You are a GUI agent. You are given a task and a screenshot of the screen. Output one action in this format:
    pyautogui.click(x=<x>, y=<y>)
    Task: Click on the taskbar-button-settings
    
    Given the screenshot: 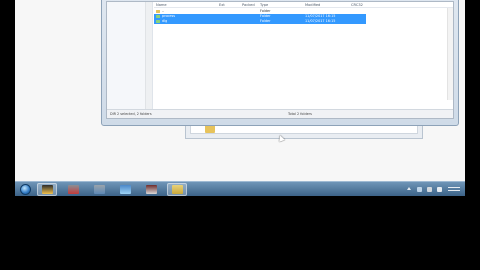 What is the action you would take?
    pyautogui.click(x=73, y=189)
    